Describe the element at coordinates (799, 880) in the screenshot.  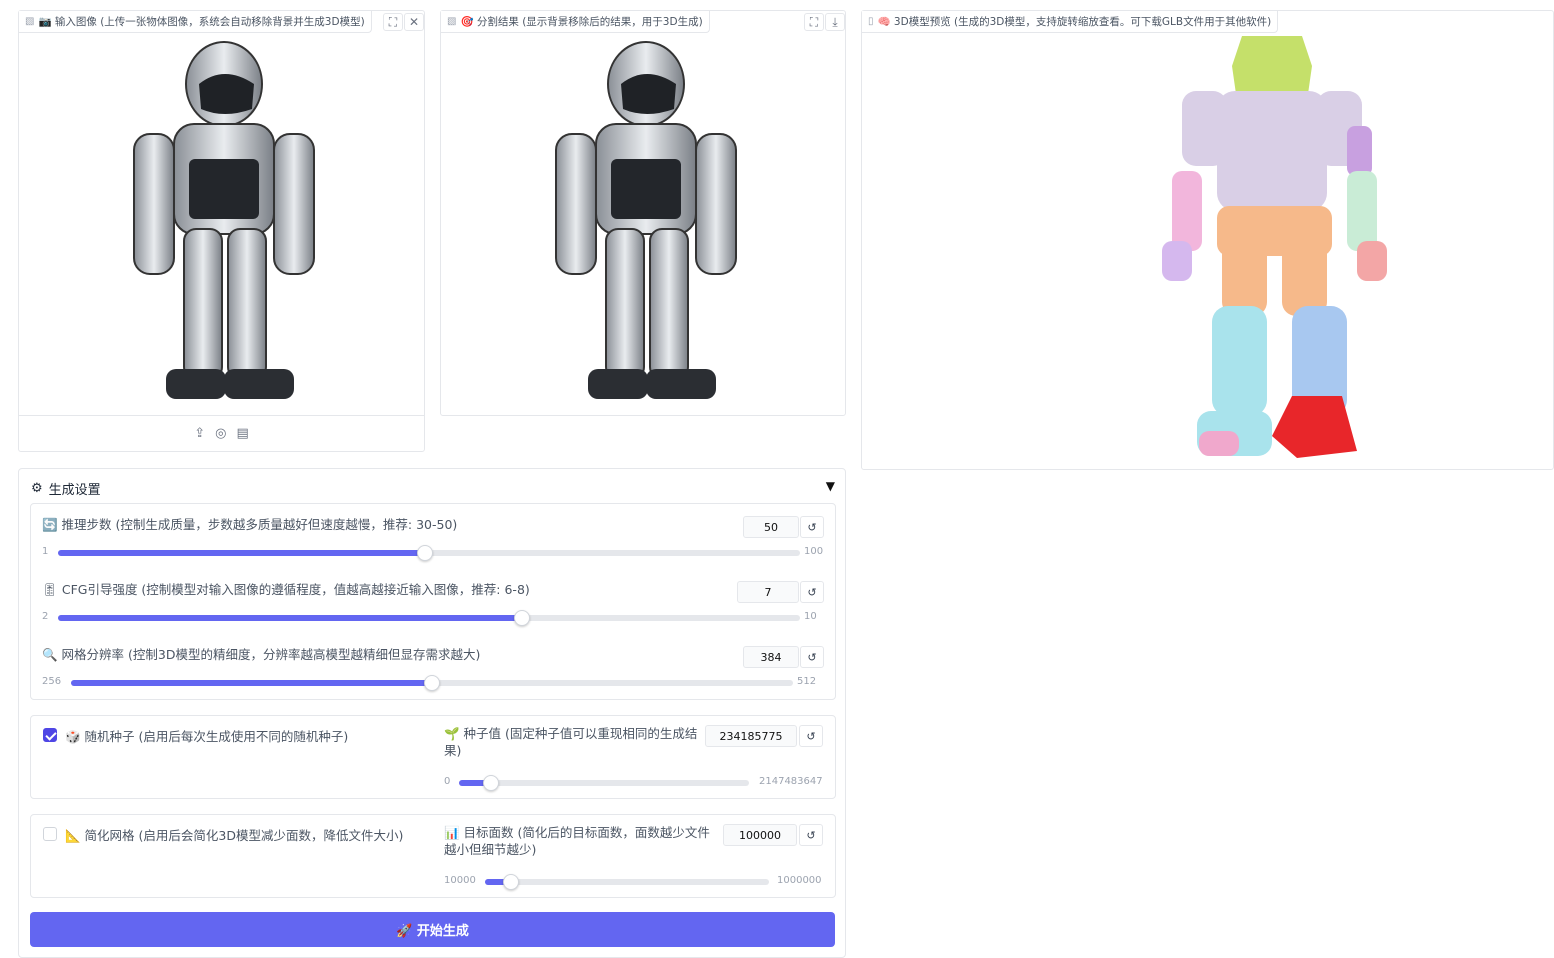
I see `faces-max-label: 1000000` at that location.